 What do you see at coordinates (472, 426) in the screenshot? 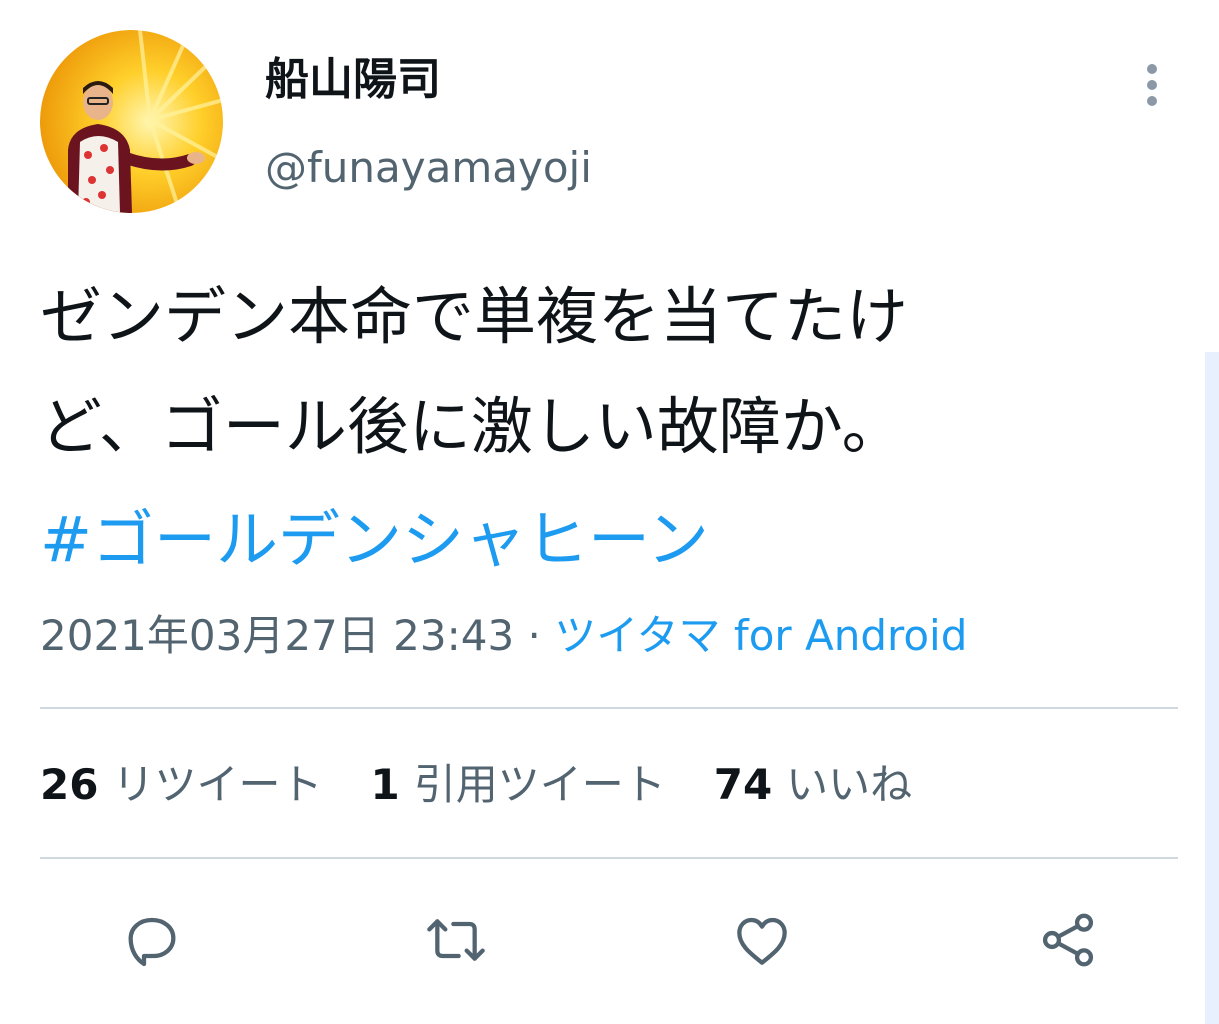
I see `tweet-text-line: ど、ゴール後に激しい故障か。` at bounding box center [472, 426].